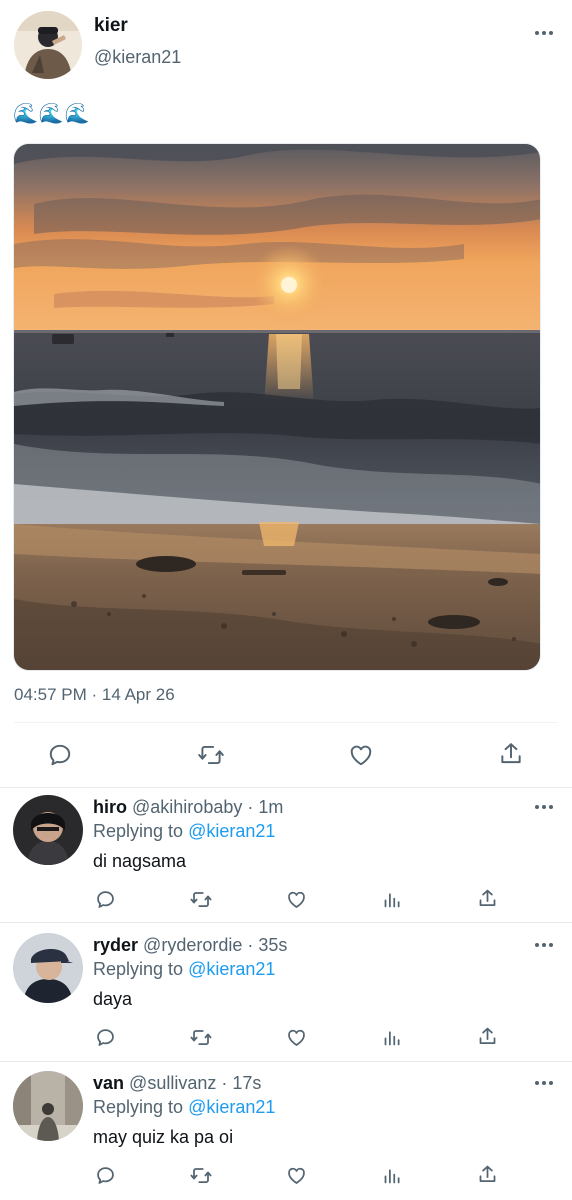  I want to click on reply-text: daya, so click(113, 999).